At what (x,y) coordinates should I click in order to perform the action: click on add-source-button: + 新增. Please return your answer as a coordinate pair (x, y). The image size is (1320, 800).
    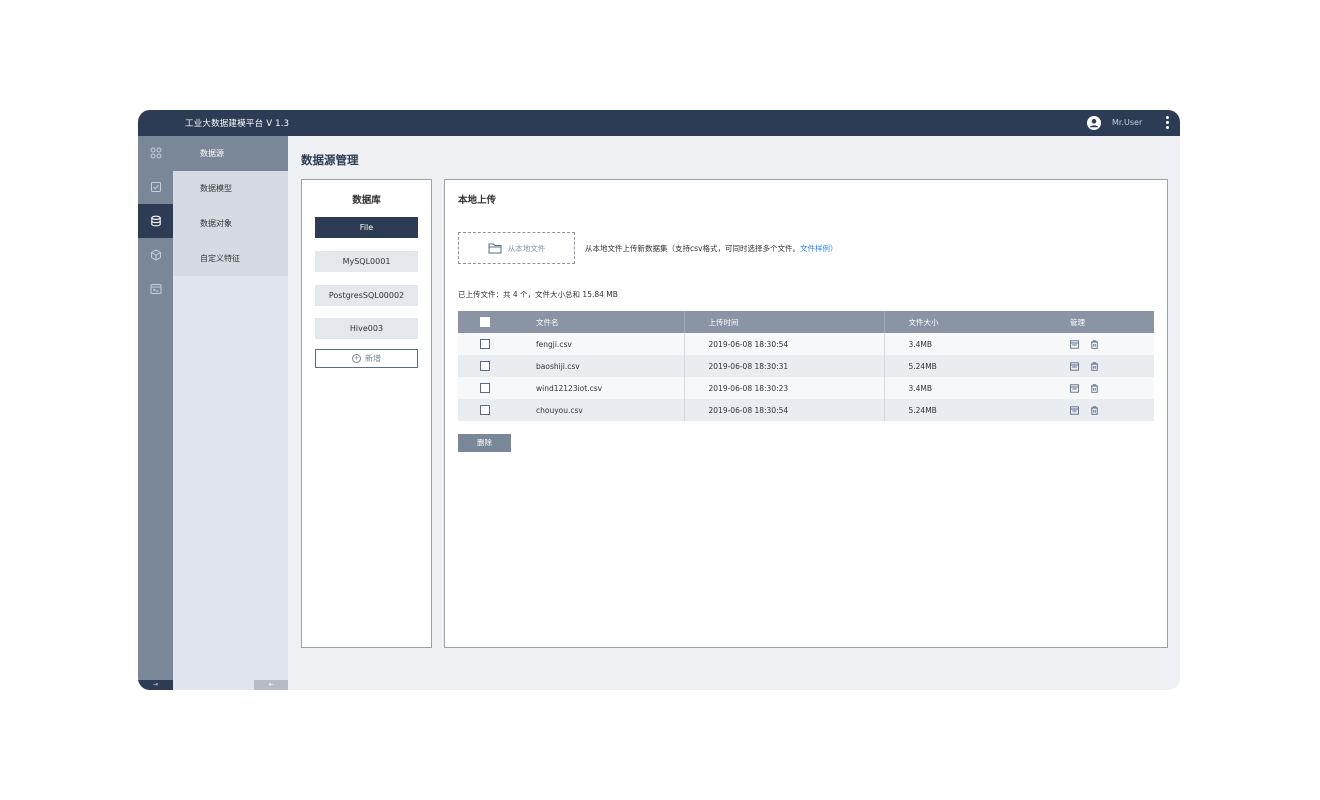
    Looking at the image, I should click on (366, 358).